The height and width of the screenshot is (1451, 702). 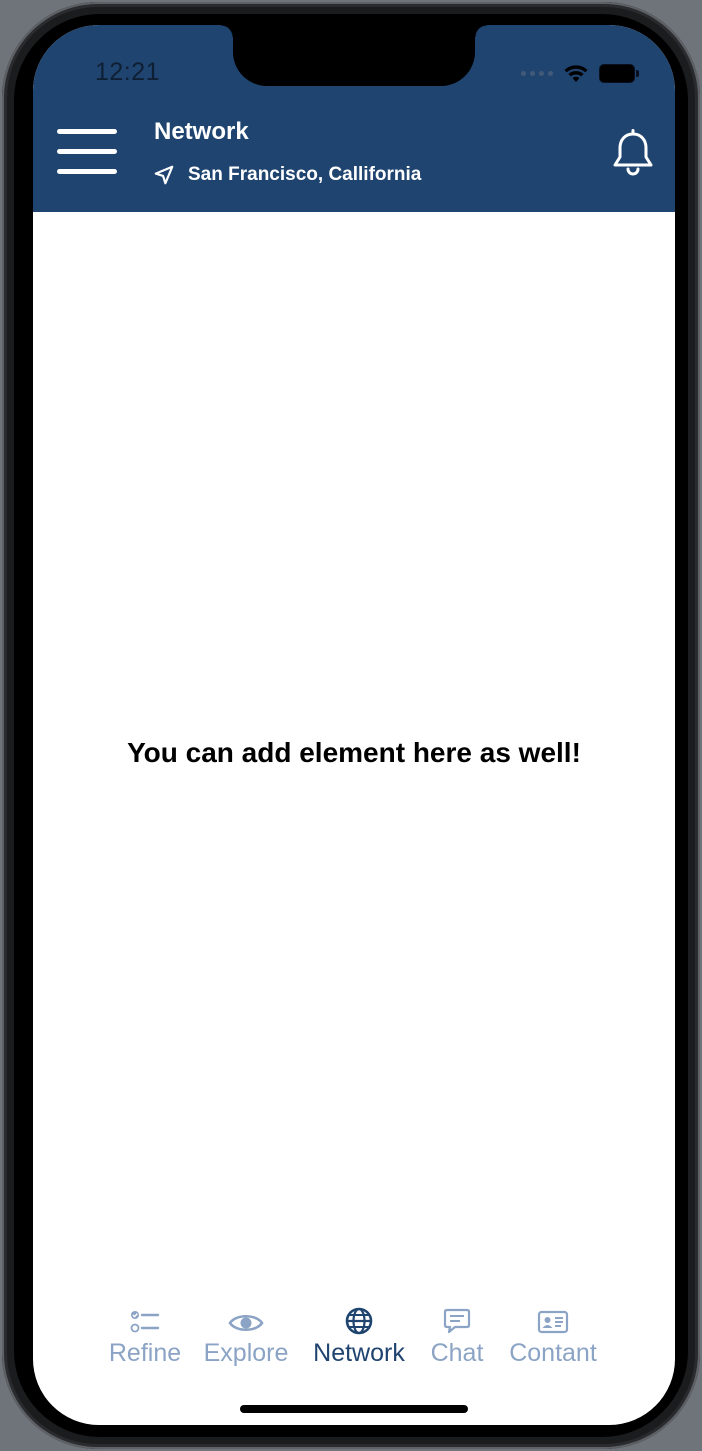 I want to click on wifi-icon, so click(x=576, y=73).